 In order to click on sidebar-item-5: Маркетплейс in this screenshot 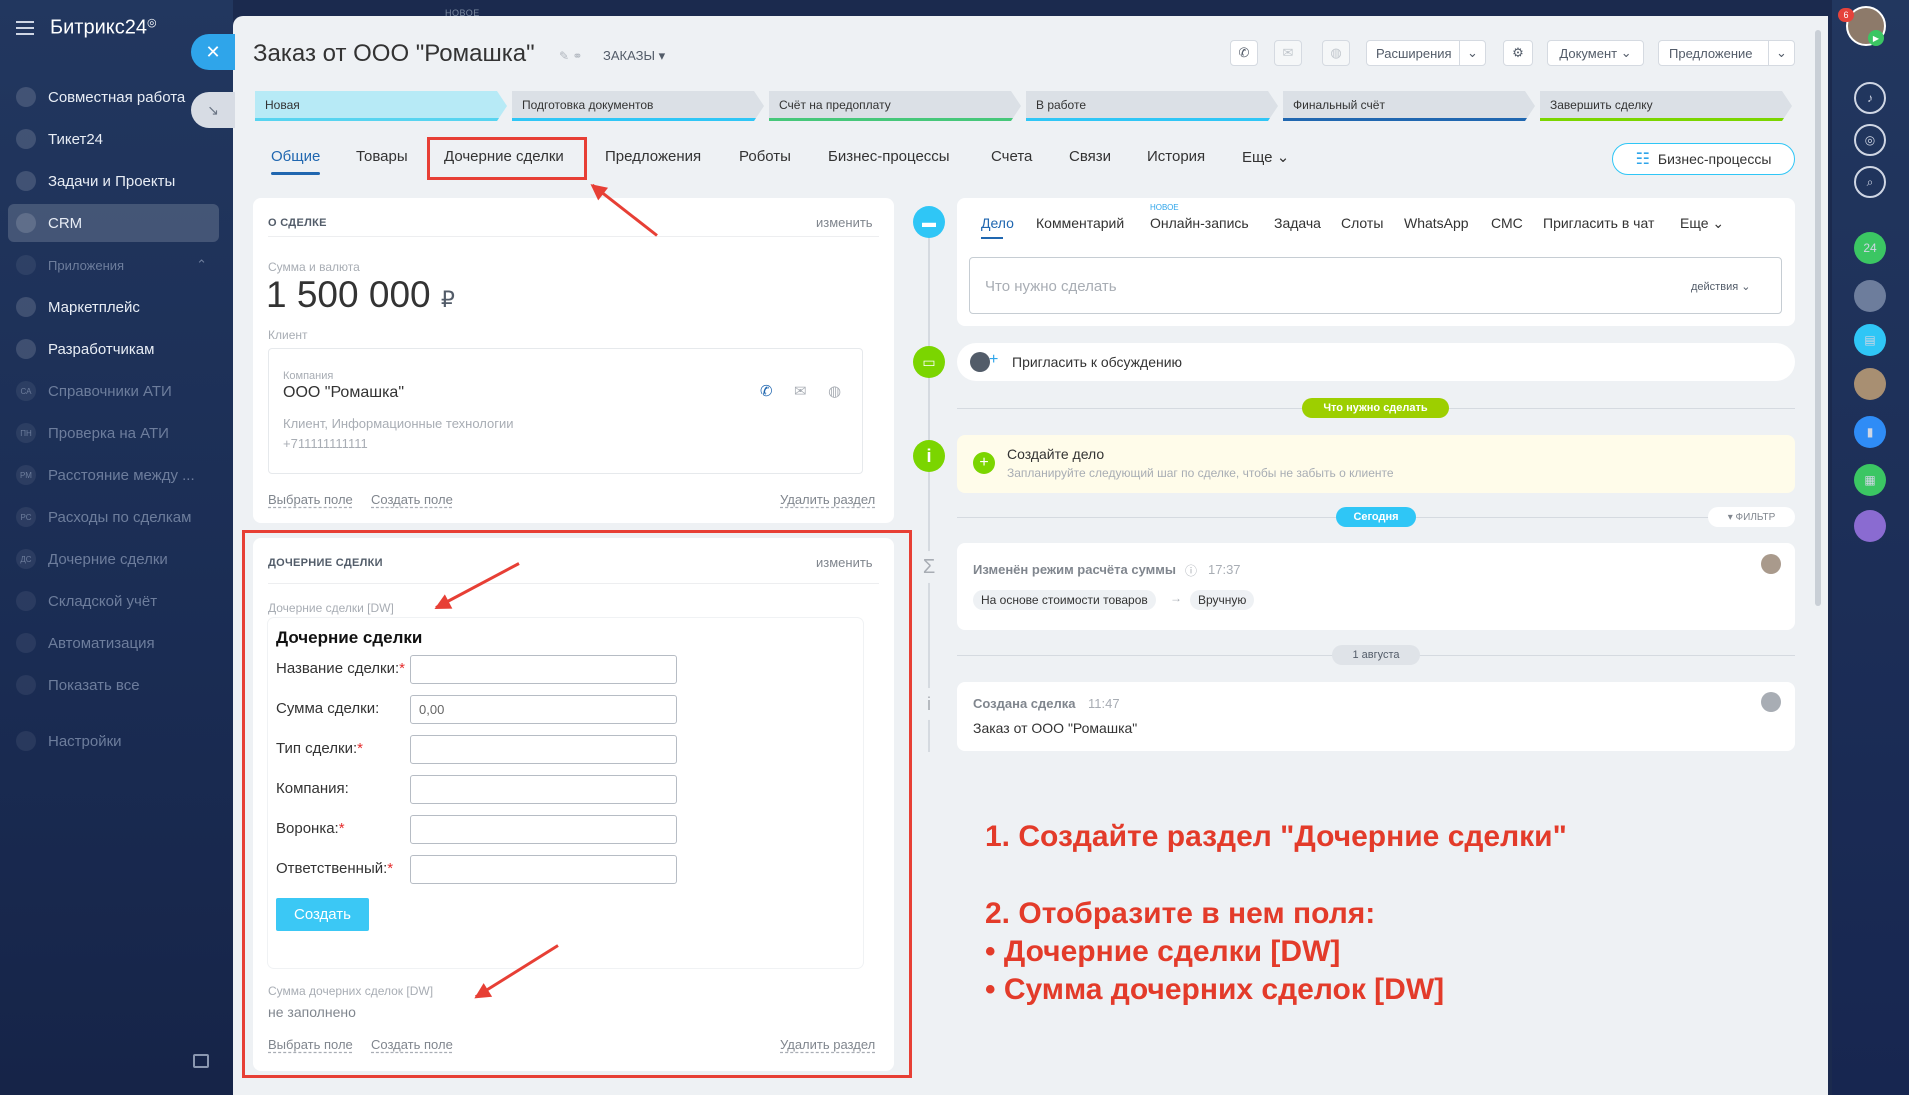, I will do `click(113, 307)`.